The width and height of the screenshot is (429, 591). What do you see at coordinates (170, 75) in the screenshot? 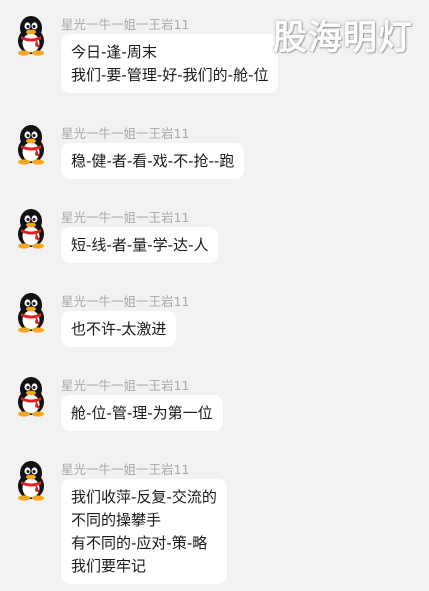
I see `message-line: 我们-要-管理-好-我们的-舱-位` at bounding box center [170, 75].